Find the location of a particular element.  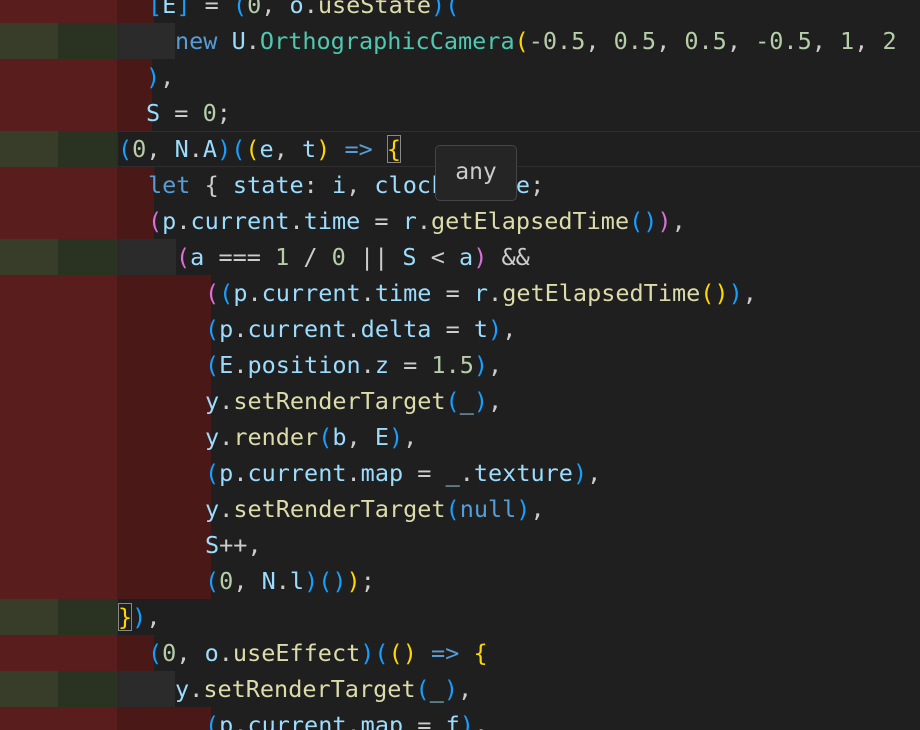

code-text: S = 0; is located at coordinates (188, 113).